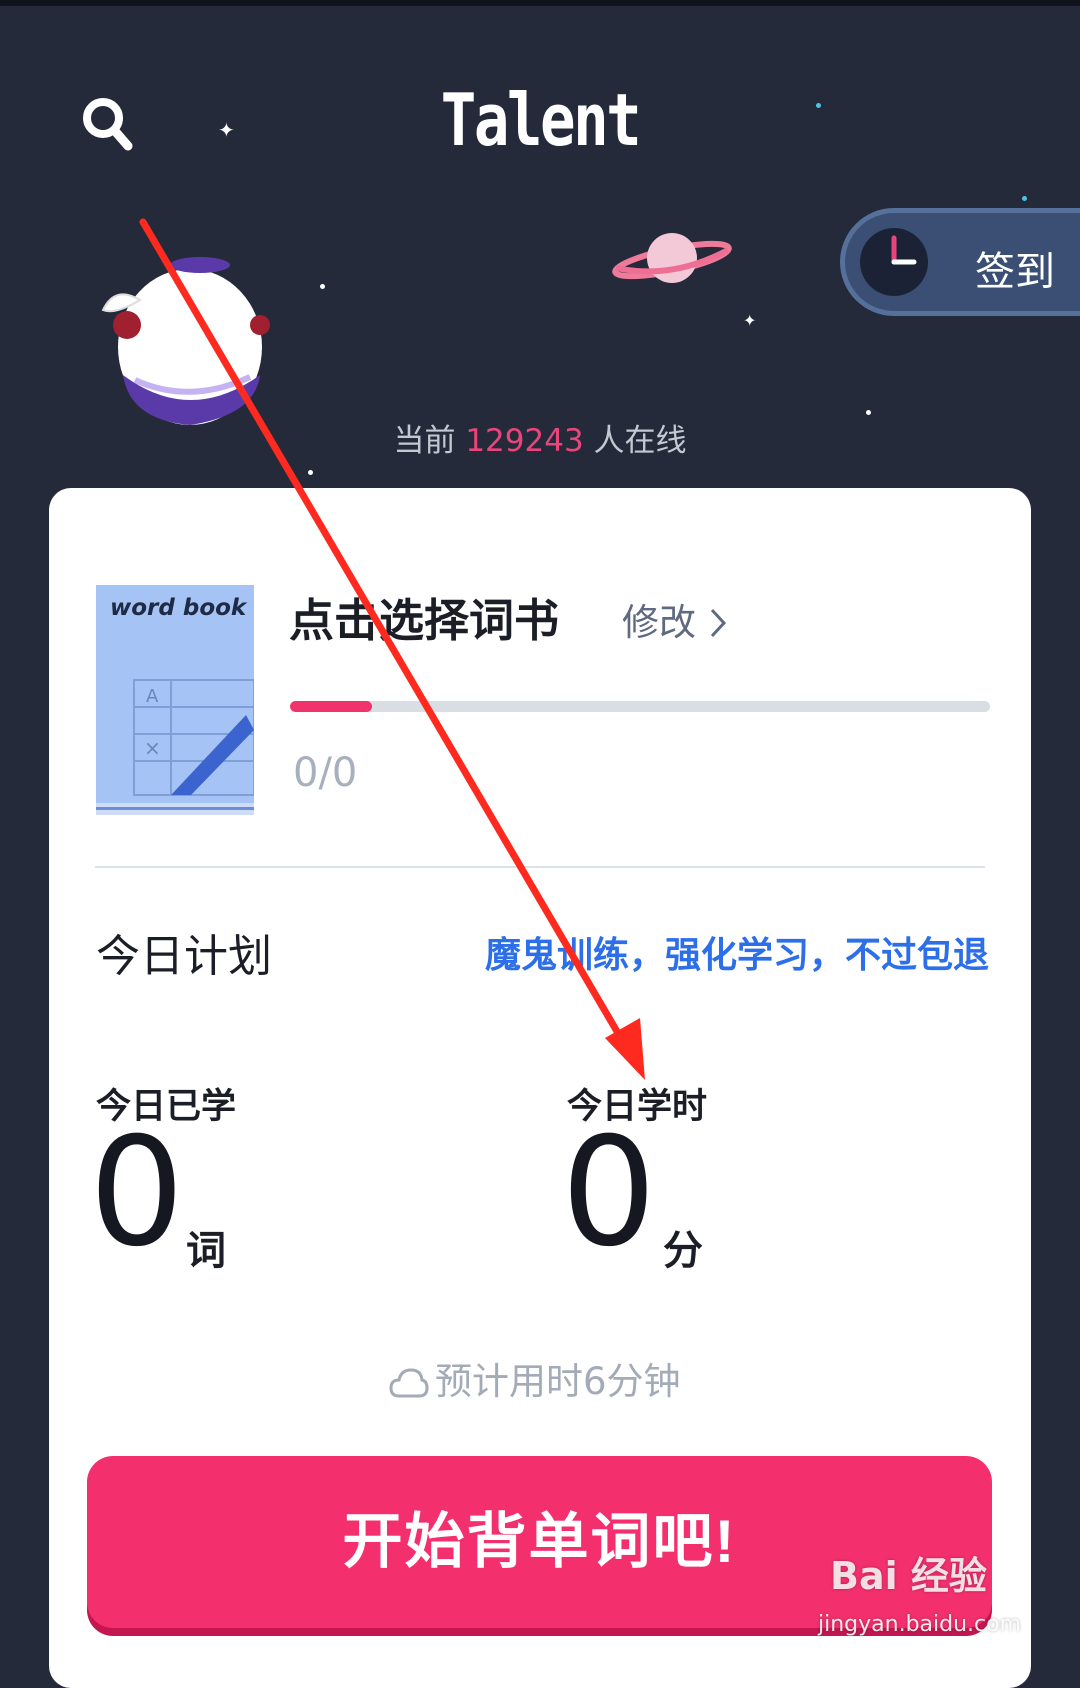 This screenshot has height=1688, width=1080. What do you see at coordinates (659, 622) in the screenshot?
I see `modify-label: 修改` at bounding box center [659, 622].